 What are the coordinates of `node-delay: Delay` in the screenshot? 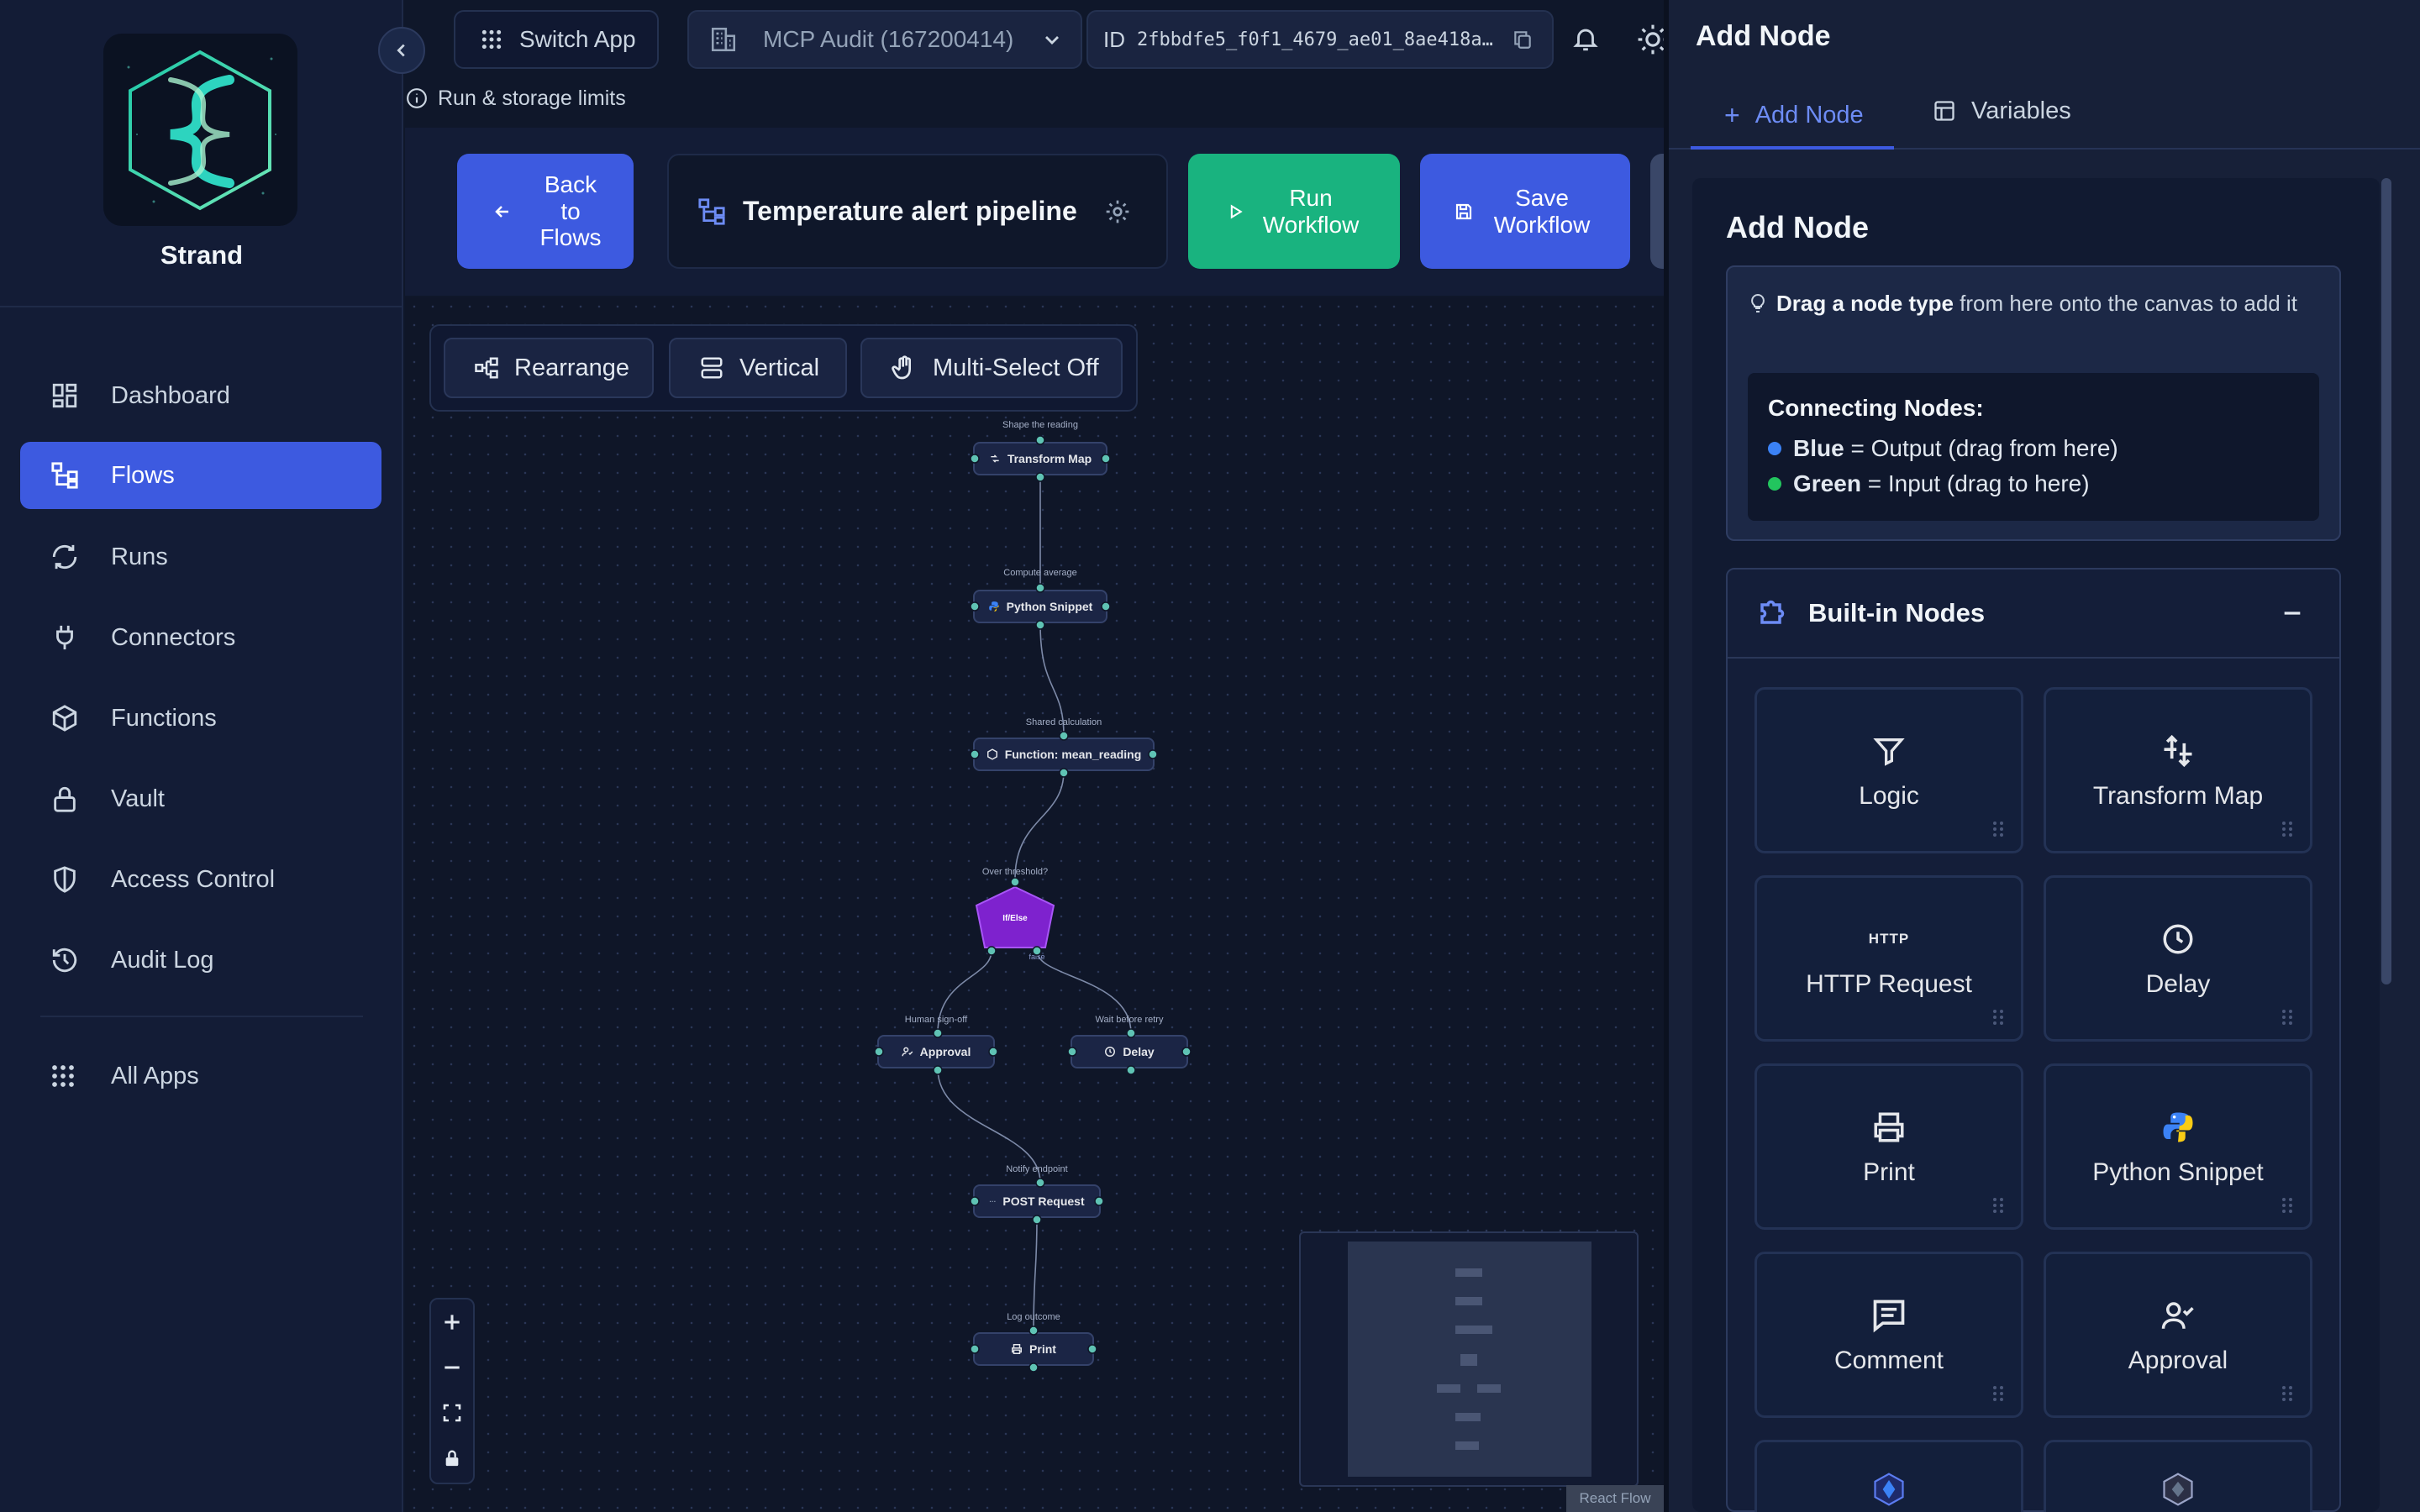 It's located at (1130, 1051).